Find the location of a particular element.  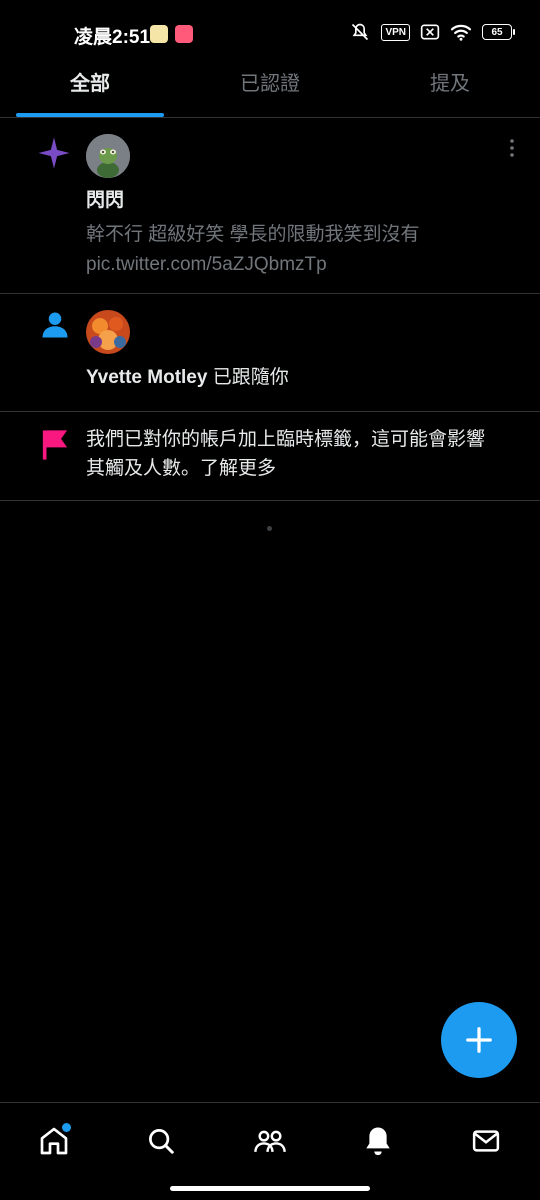

follow-text: Yvette Motley 已跟隨你 is located at coordinates (187, 378).